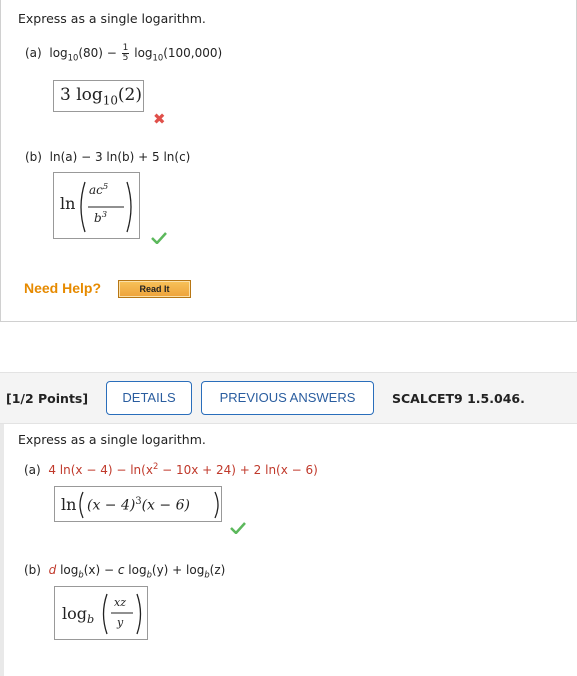 Image resolution: width=577 pixels, height=676 pixels. Describe the element at coordinates (125, 571) in the screenshot. I see `part-b-expression: (b) d logb(x) − c logb(y) + logb(z)` at that location.